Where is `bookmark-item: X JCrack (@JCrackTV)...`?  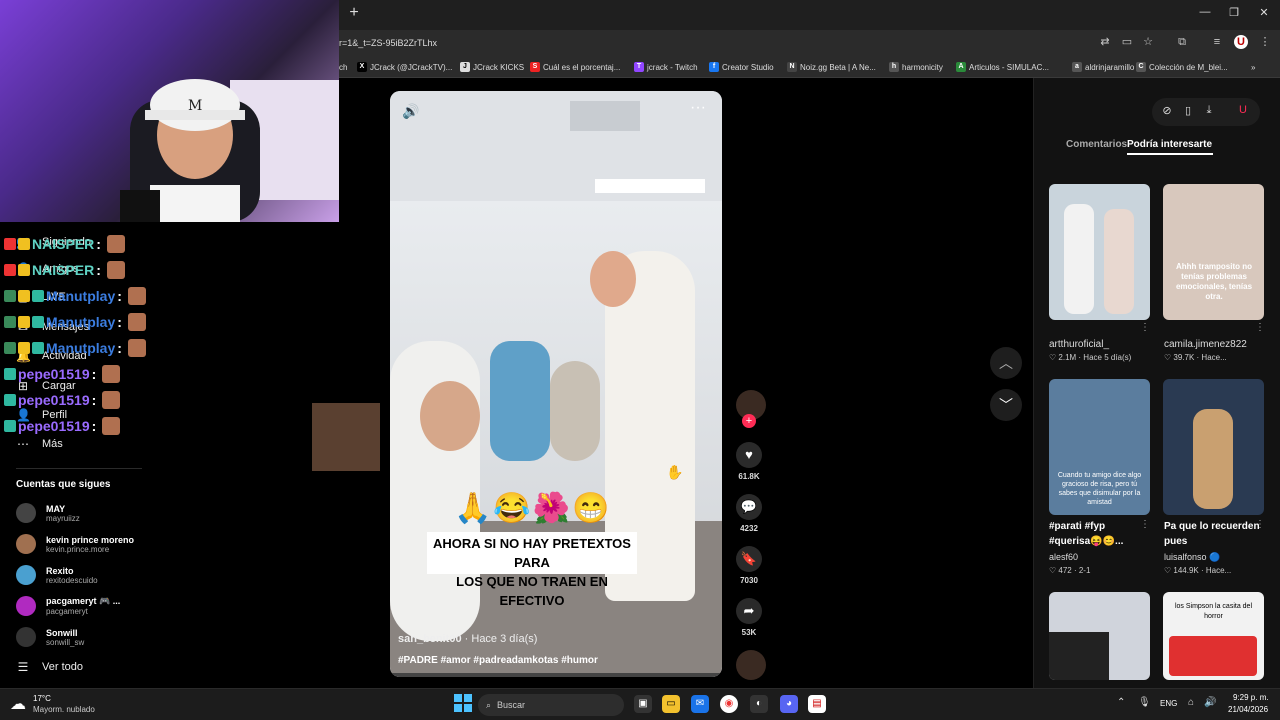 bookmark-item: X JCrack (@JCrackTV)... is located at coordinates (404, 67).